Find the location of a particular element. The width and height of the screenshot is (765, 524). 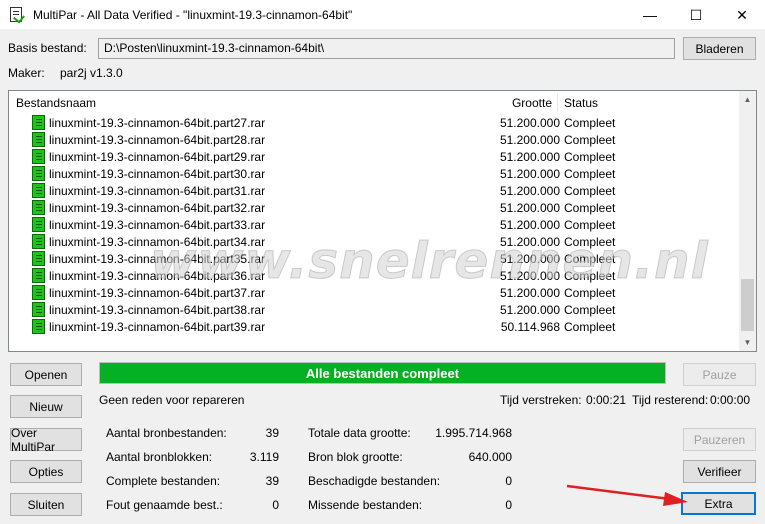

misnamed-files-value: 0 is located at coordinates (275, 505).